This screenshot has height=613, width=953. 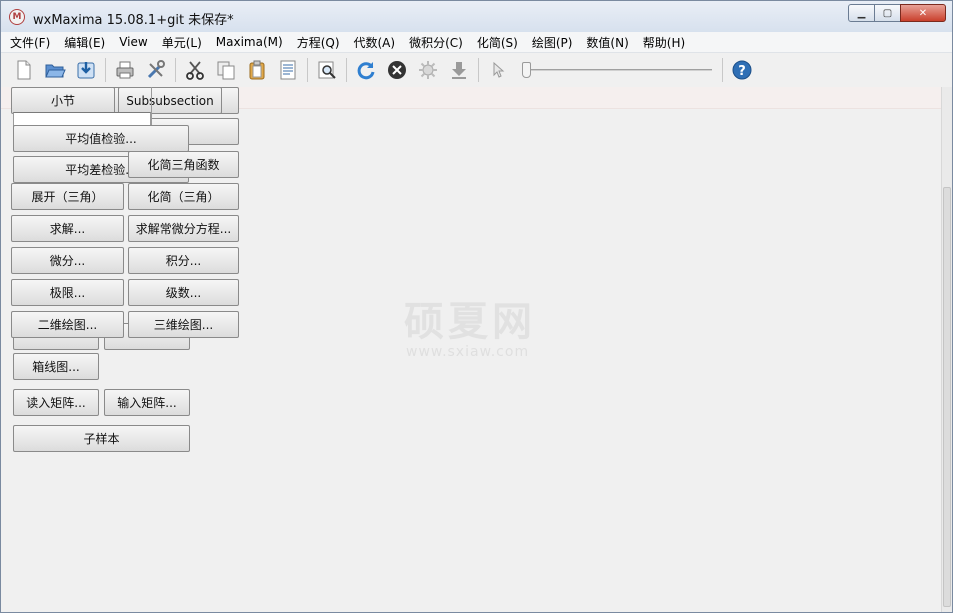 What do you see at coordinates (183, 164) in the screenshot?
I see `simplify-trig-button: 化简三角函数` at bounding box center [183, 164].